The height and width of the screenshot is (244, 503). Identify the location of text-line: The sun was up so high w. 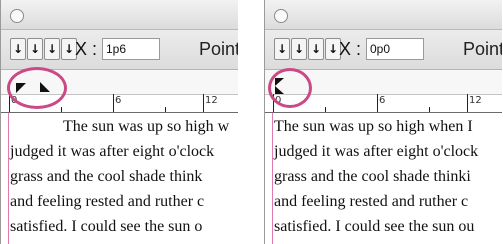
(146, 126).